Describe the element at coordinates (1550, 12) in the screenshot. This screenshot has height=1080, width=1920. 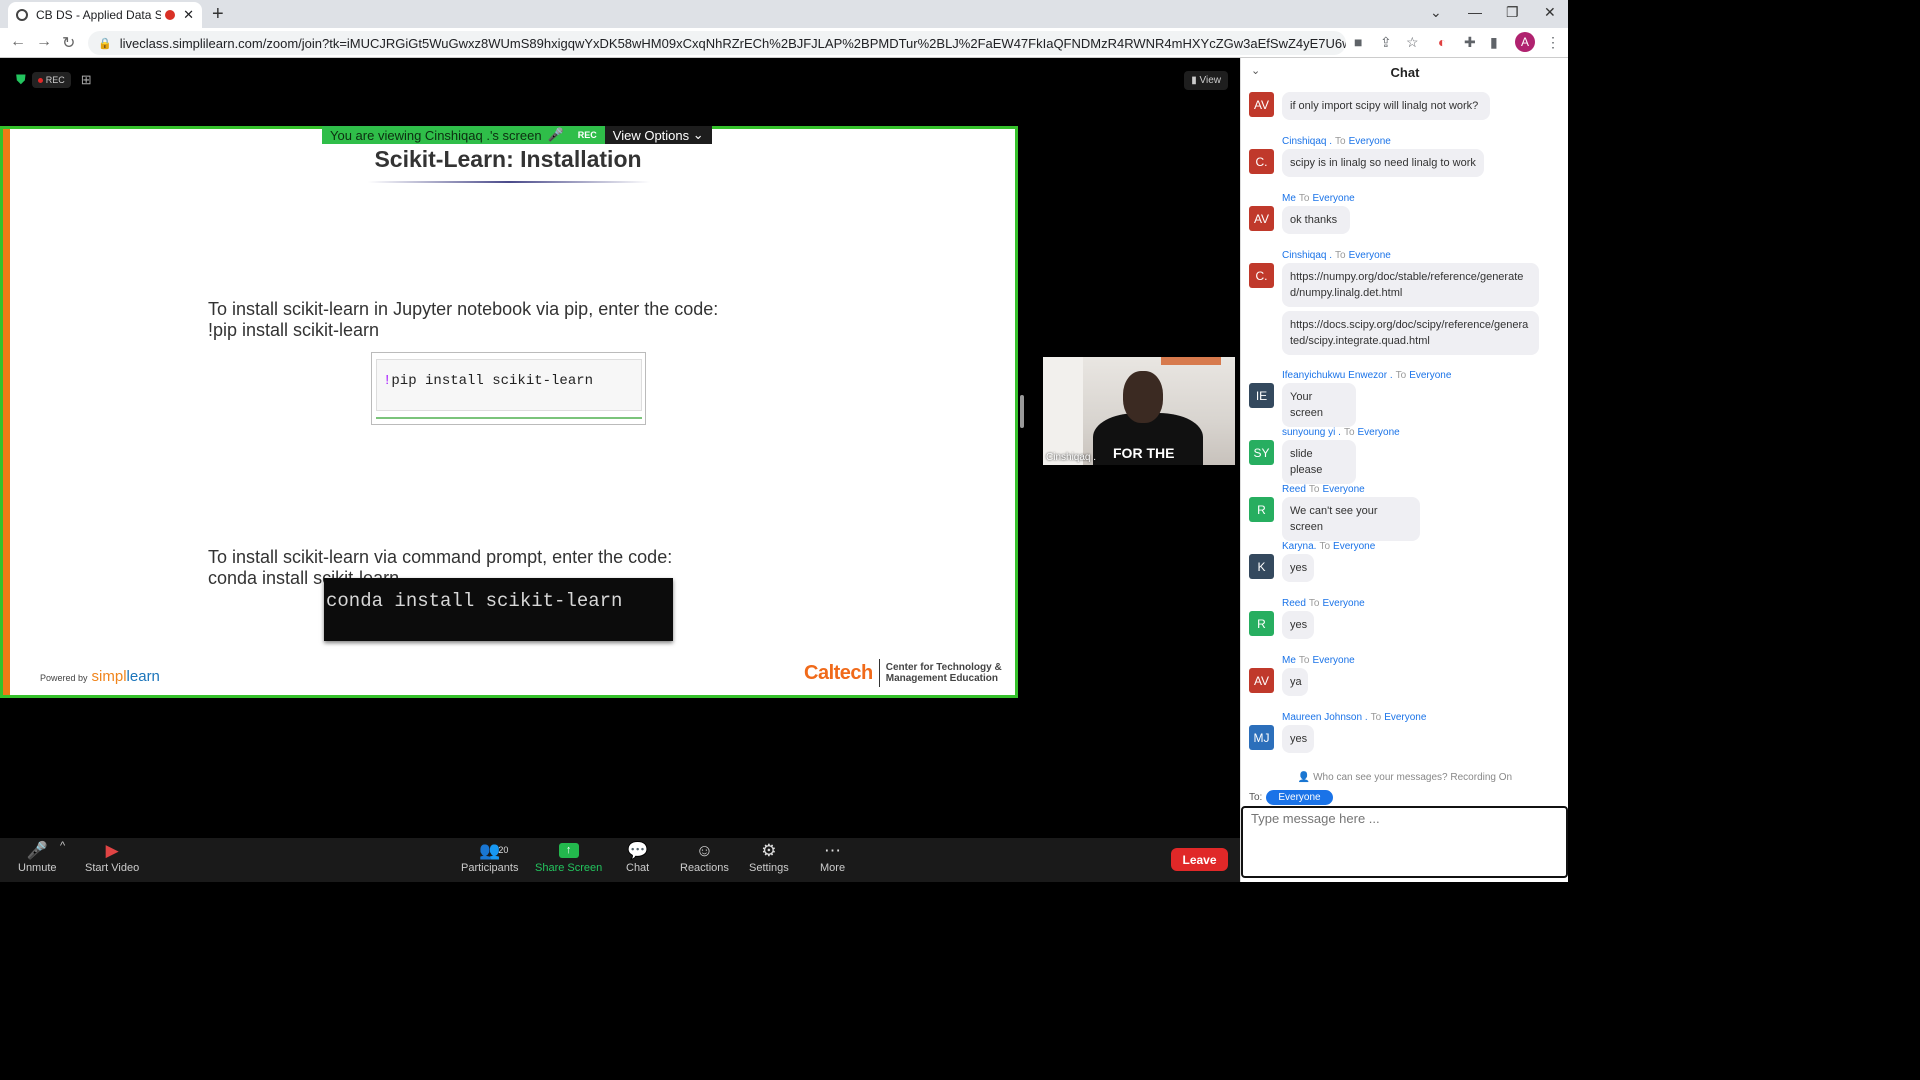
I see `close-window-button: ✕` at that location.